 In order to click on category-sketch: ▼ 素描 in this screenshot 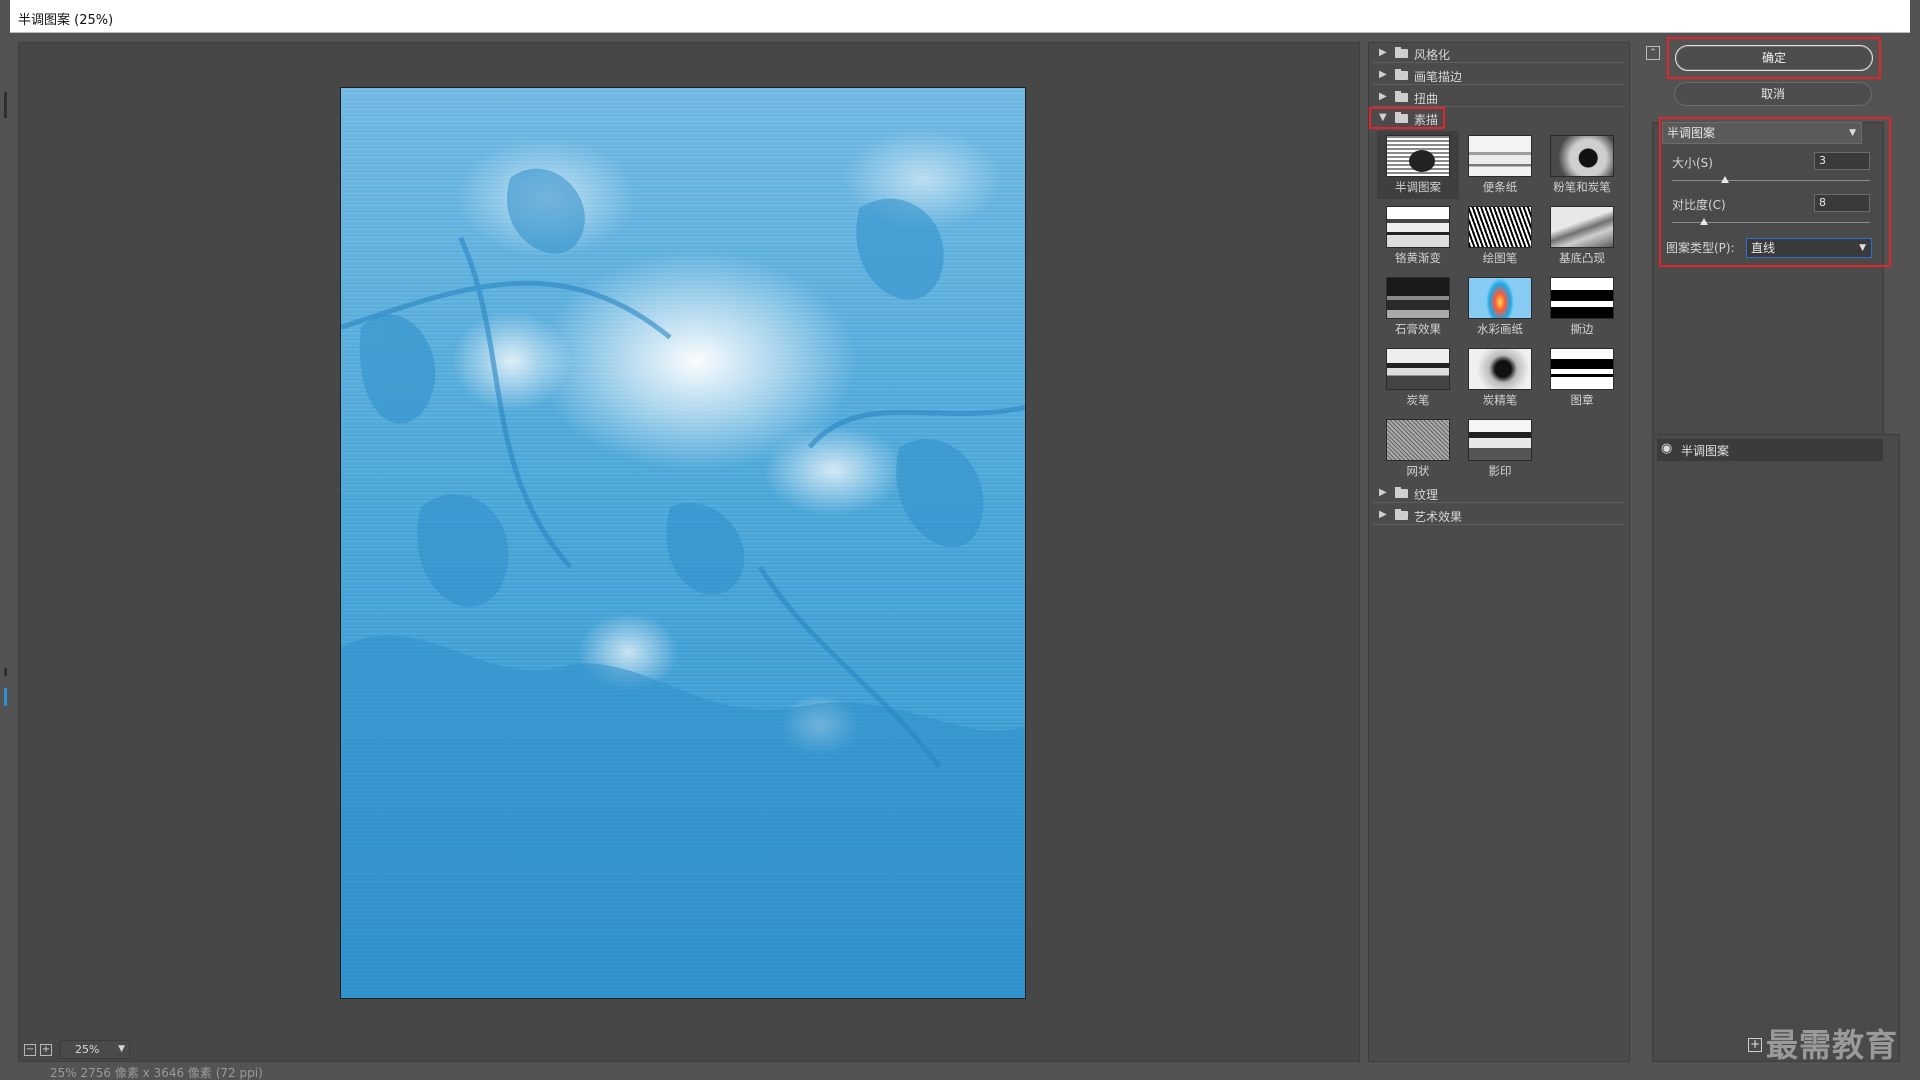, I will do `click(1407, 118)`.